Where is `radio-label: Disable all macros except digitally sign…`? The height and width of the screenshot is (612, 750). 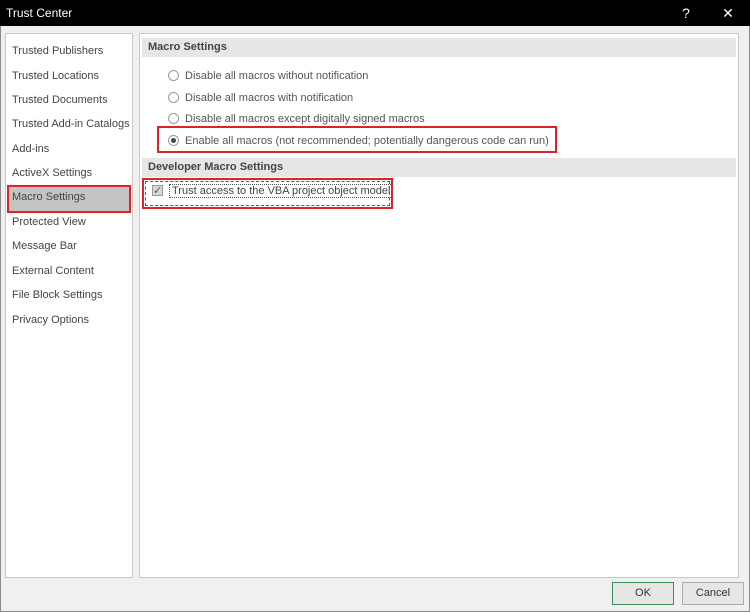 radio-label: Disable all macros except digitally sign… is located at coordinates (305, 119).